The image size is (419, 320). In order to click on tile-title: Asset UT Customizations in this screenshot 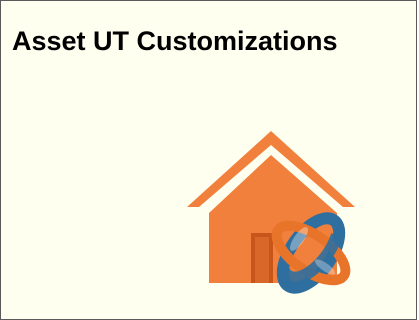, I will do `click(175, 41)`.